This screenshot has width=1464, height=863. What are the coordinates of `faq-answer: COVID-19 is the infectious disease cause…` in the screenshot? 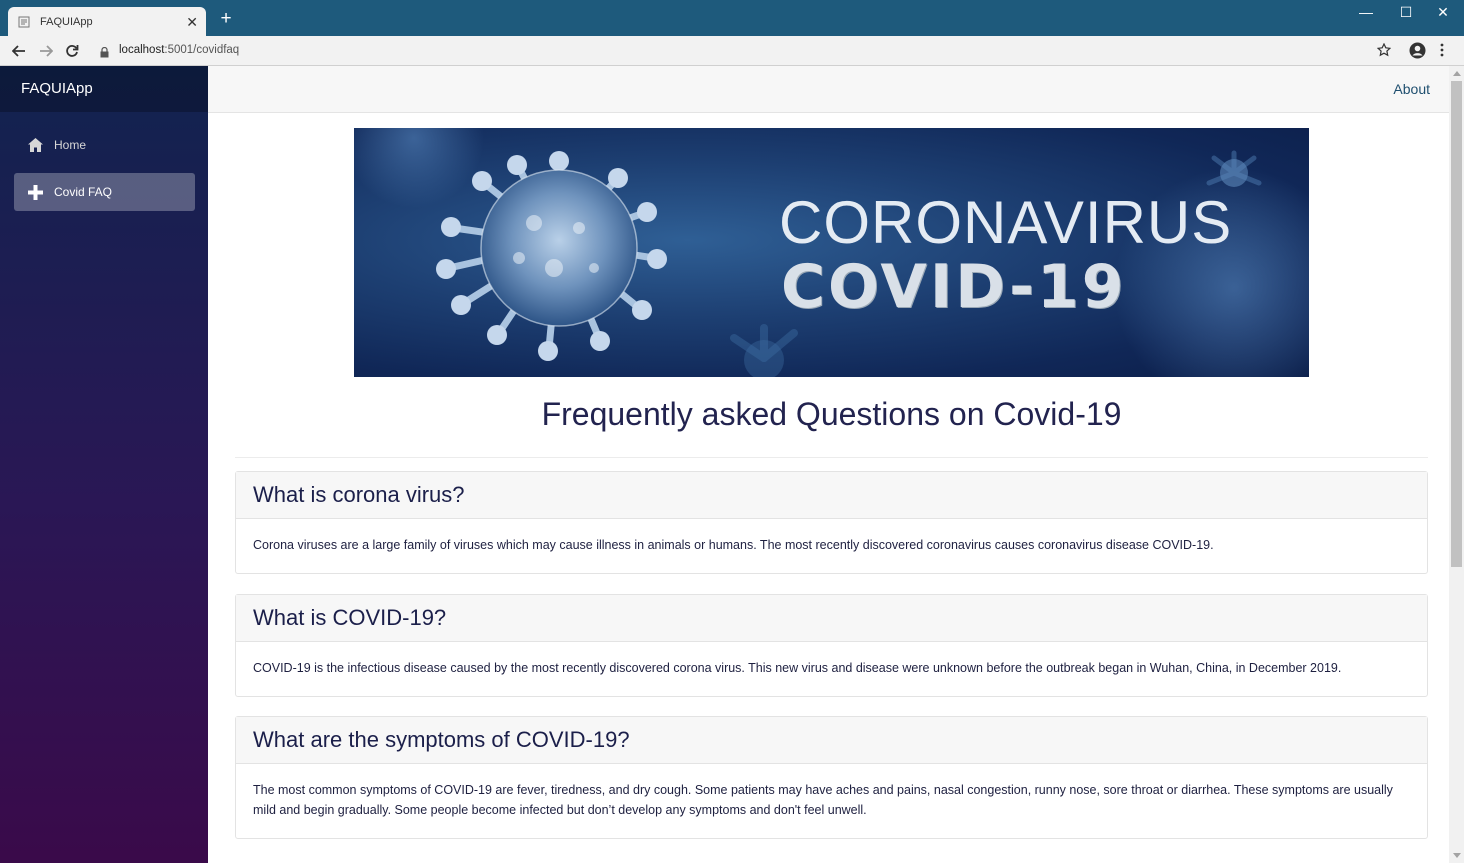 It's located at (797, 668).